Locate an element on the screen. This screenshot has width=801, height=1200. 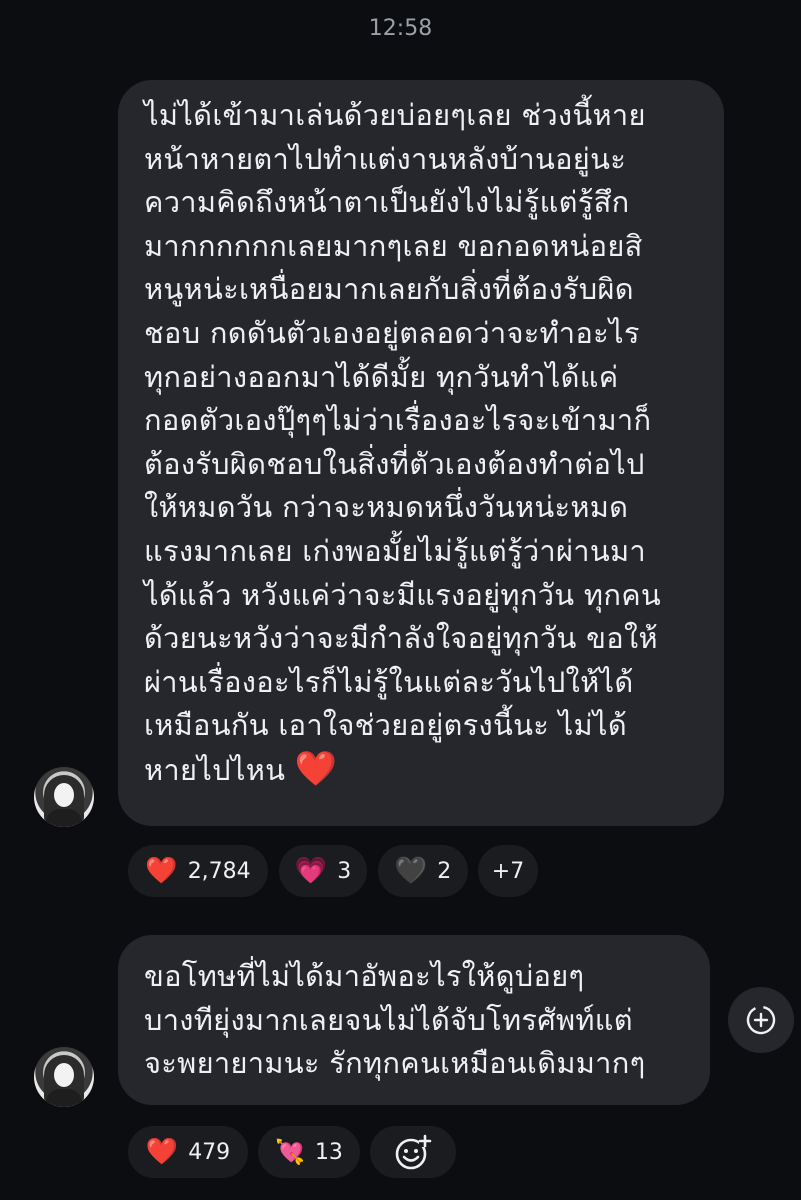
share-button is located at coordinates (761, 1020).